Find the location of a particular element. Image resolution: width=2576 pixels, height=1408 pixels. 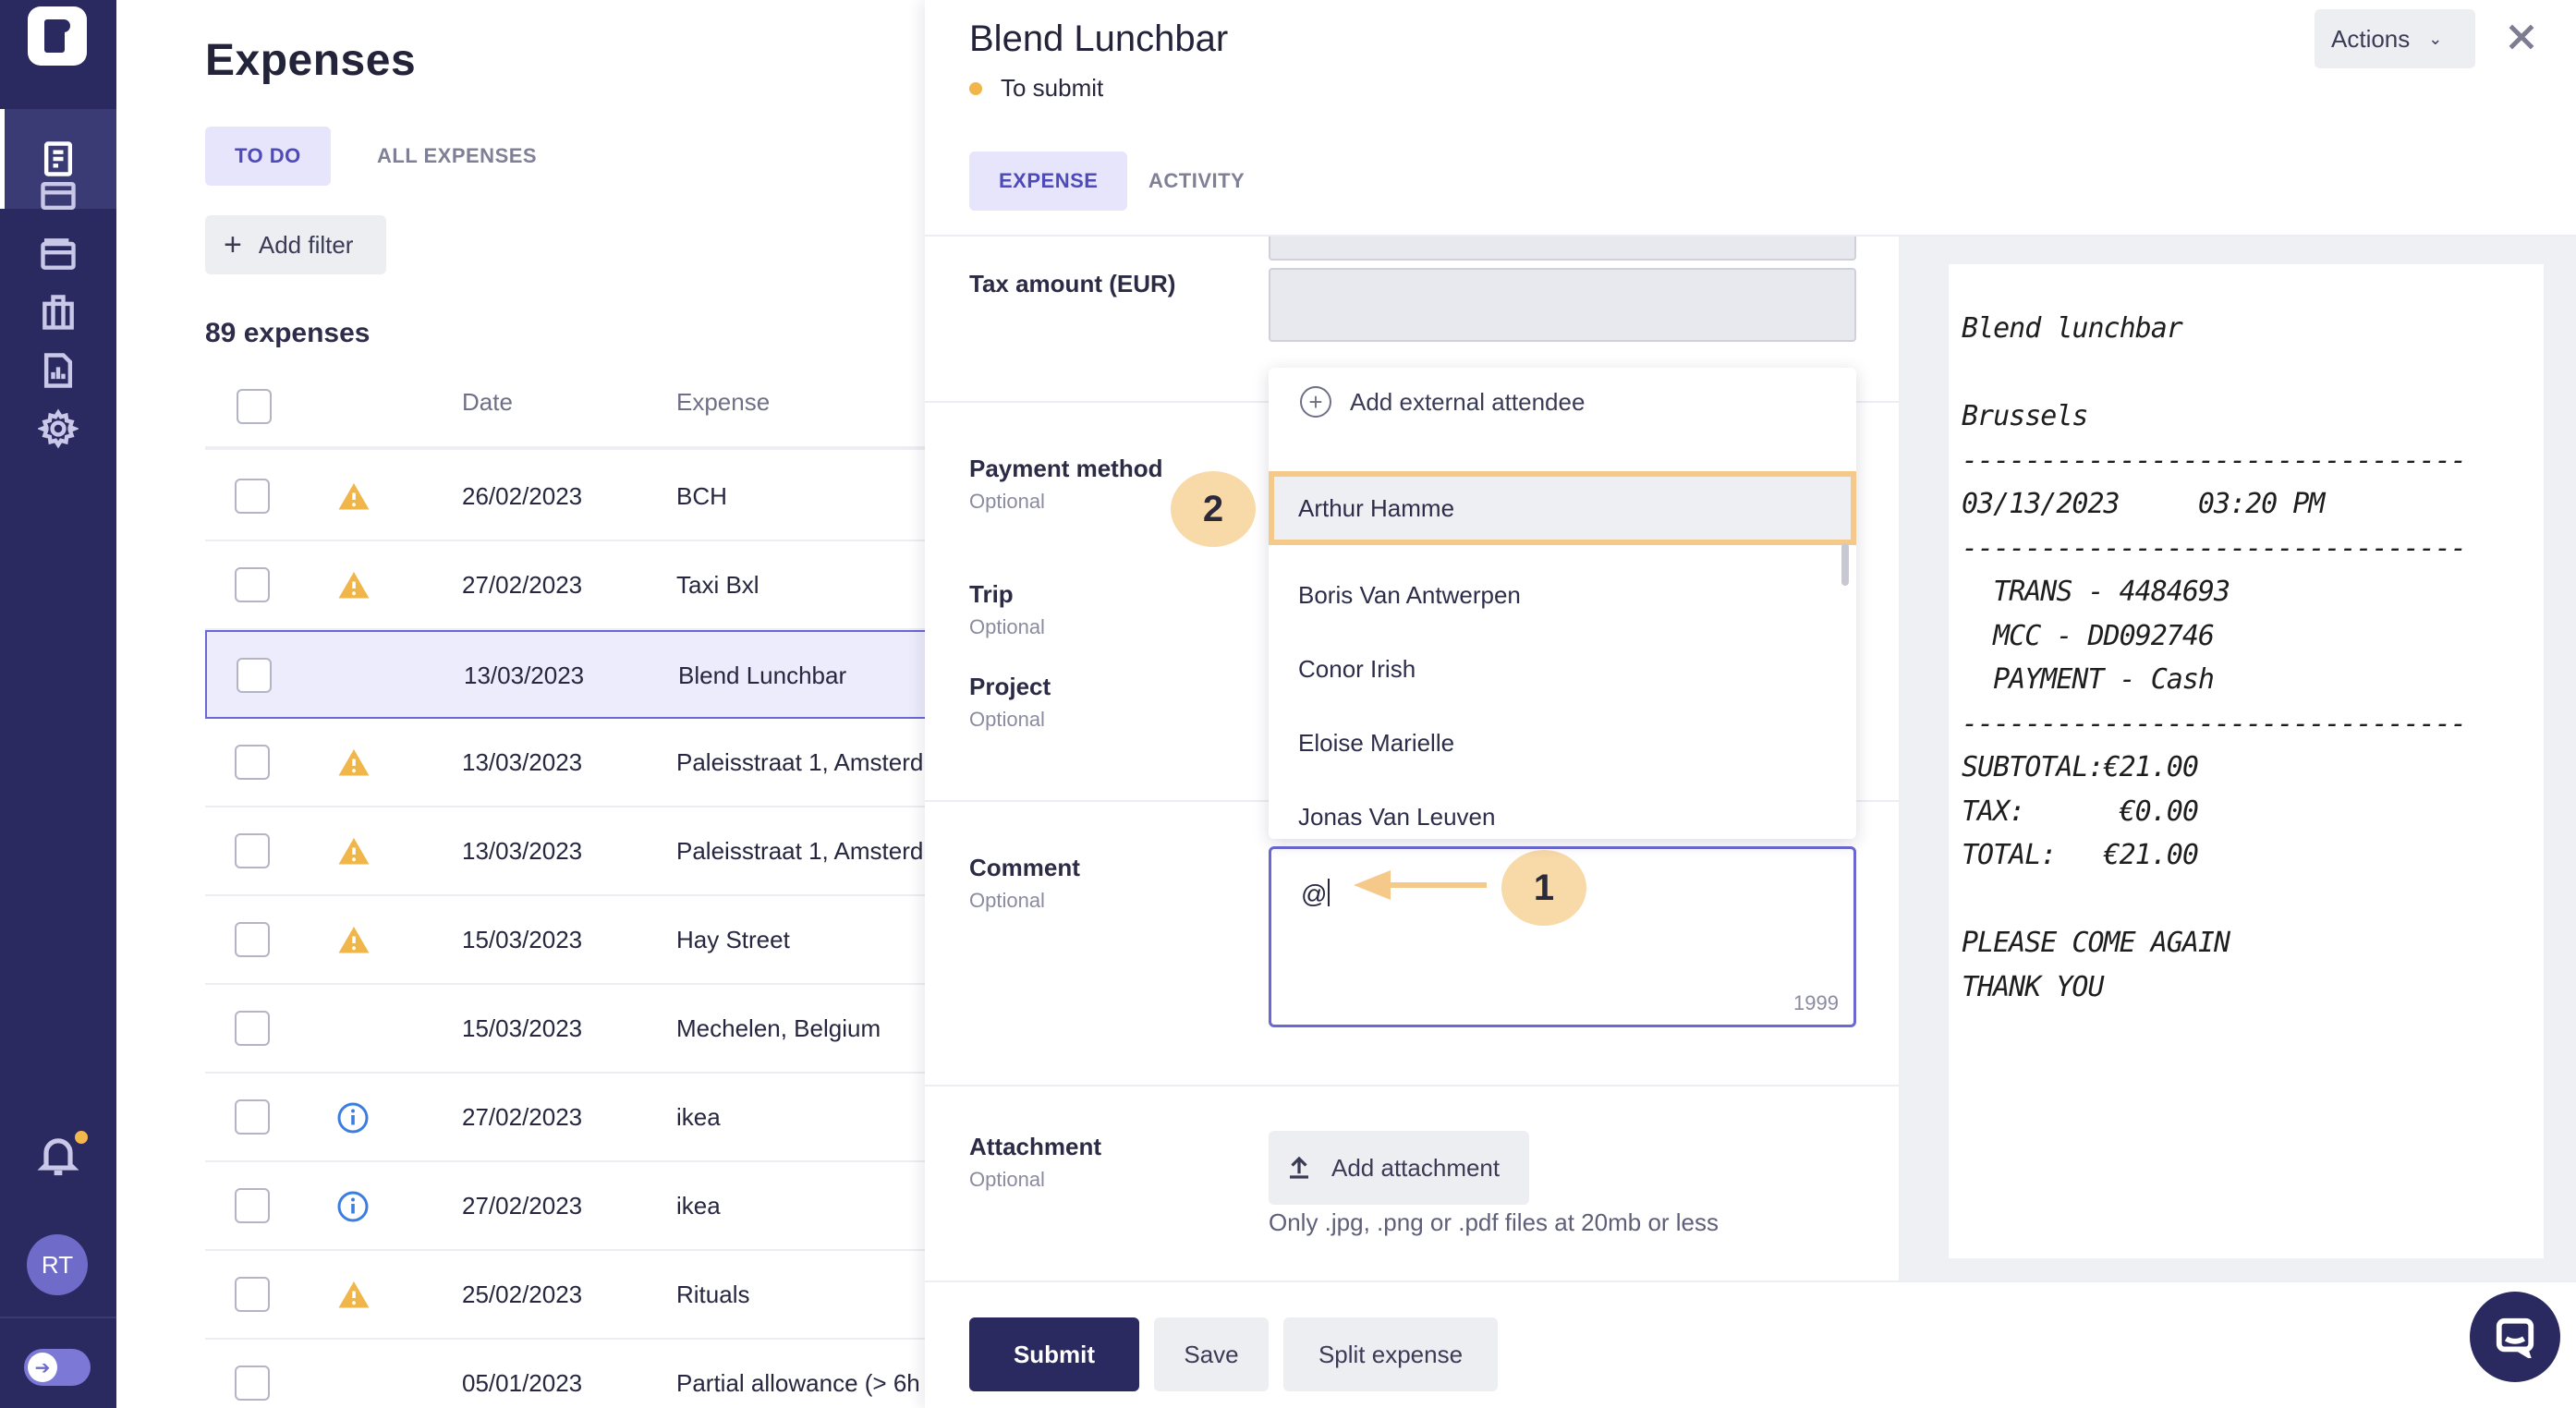

page-title: Expenses is located at coordinates (311, 60).